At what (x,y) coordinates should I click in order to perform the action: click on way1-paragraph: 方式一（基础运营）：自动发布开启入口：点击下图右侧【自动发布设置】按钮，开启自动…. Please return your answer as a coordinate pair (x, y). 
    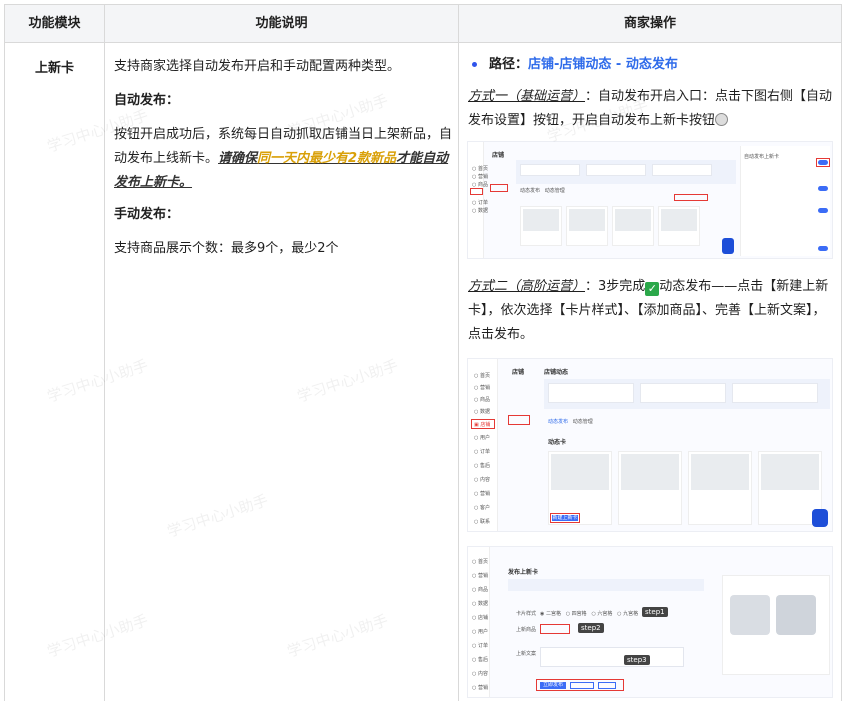
    Looking at the image, I should click on (652, 109).